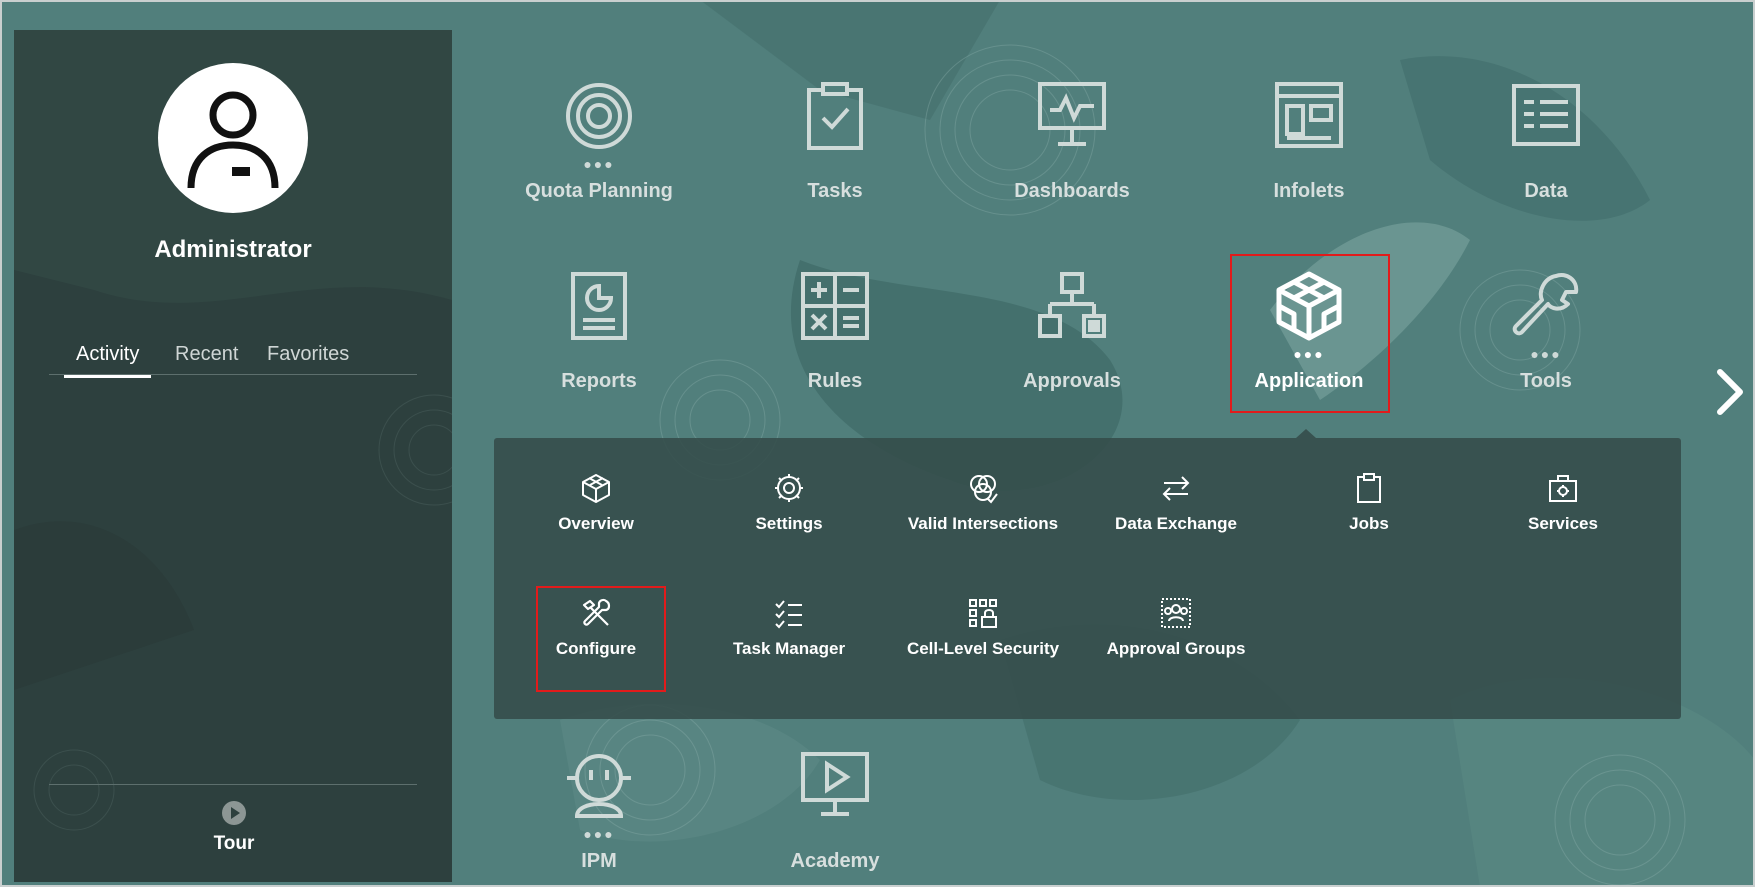  I want to click on menu-label: Task Manager, so click(789, 648).